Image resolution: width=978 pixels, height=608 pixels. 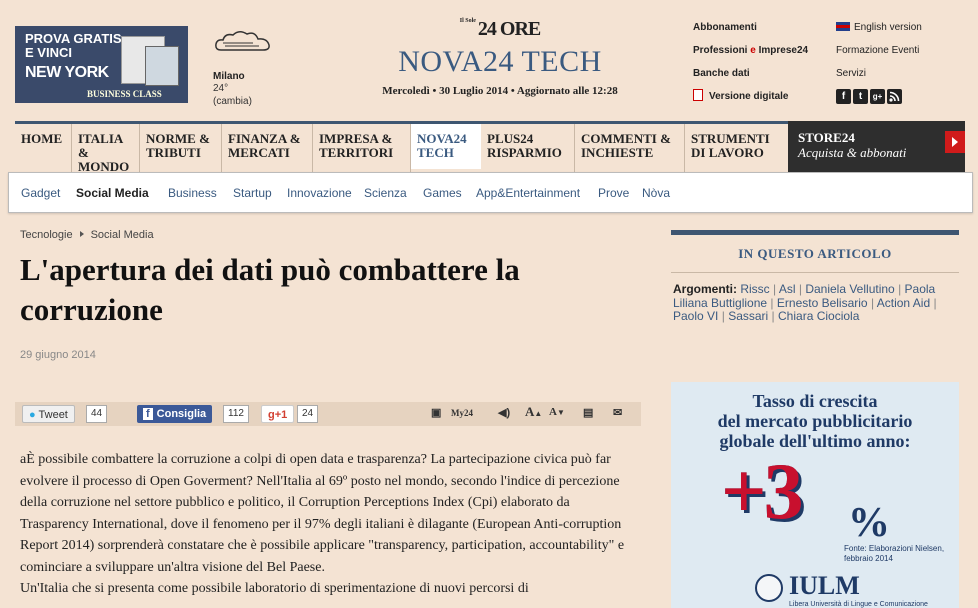 What do you see at coordinates (894, 96) in the screenshot?
I see `rss-icon` at bounding box center [894, 96].